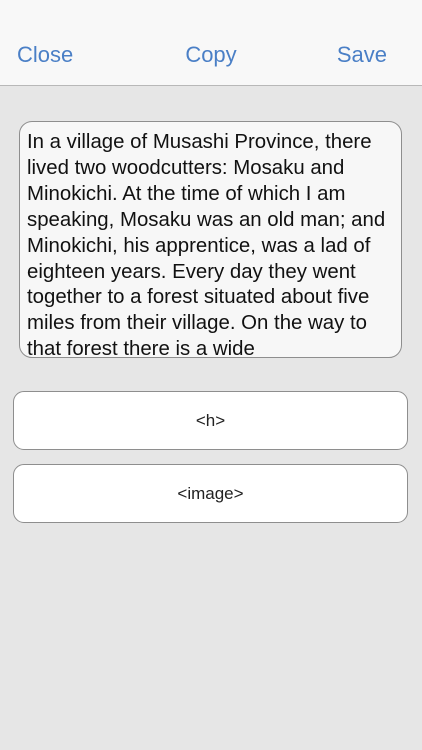 Image resolution: width=422 pixels, height=750 pixels. I want to click on insert-h-button: <h>, so click(210, 420).